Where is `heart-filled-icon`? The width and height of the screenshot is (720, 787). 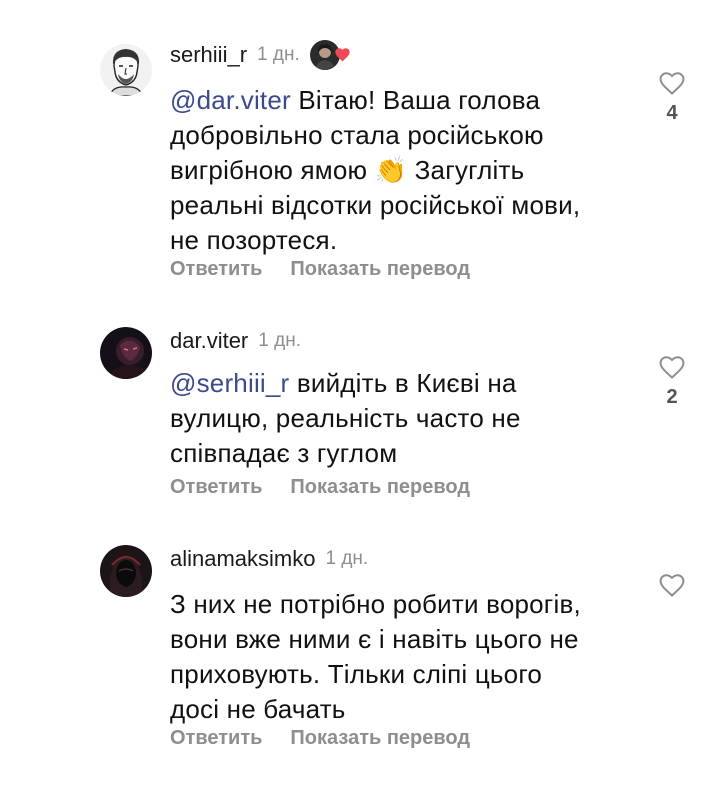 heart-filled-icon is located at coordinates (342, 55).